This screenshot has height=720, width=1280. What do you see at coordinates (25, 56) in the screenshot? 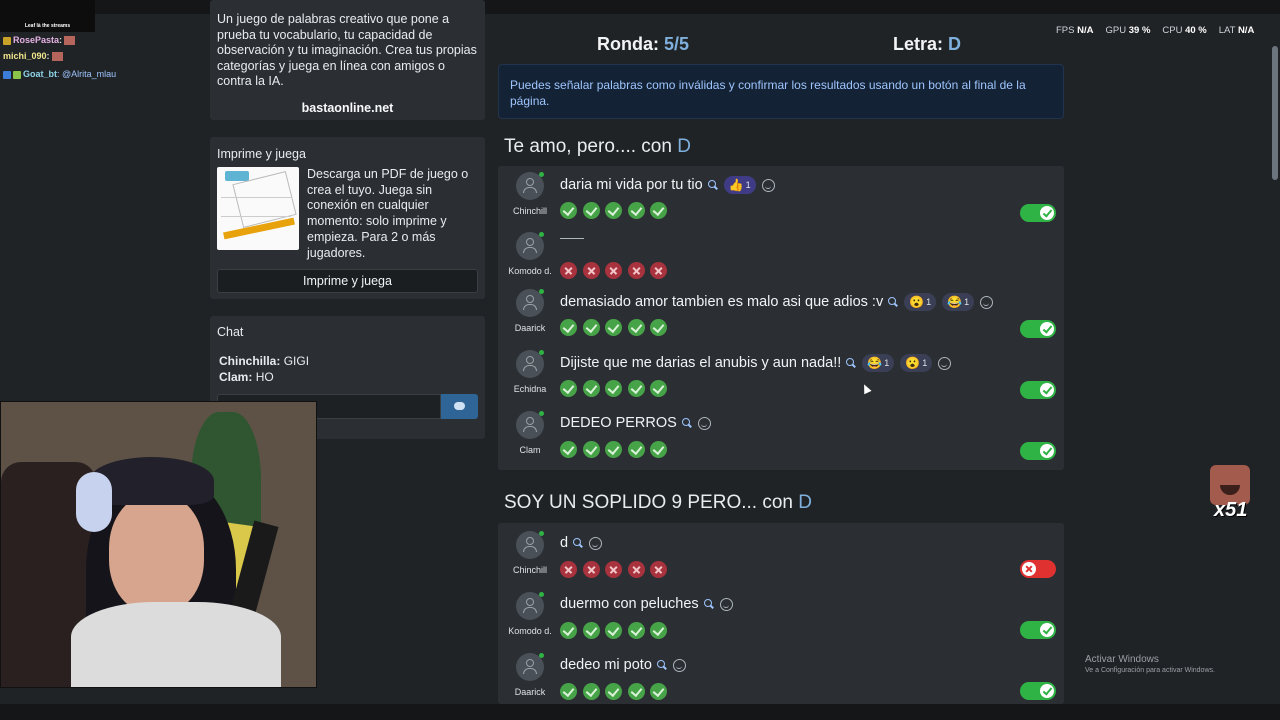
I see `overlay-chat-user: michi_090` at bounding box center [25, 56].